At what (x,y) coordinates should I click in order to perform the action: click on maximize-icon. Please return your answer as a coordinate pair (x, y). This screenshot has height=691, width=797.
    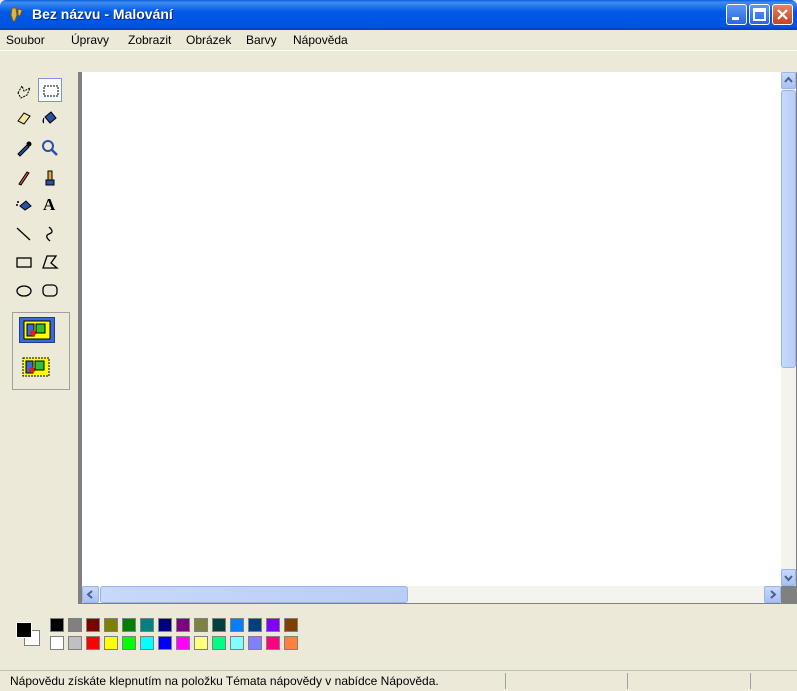
    Looking at the image, I should click on (759, 14).